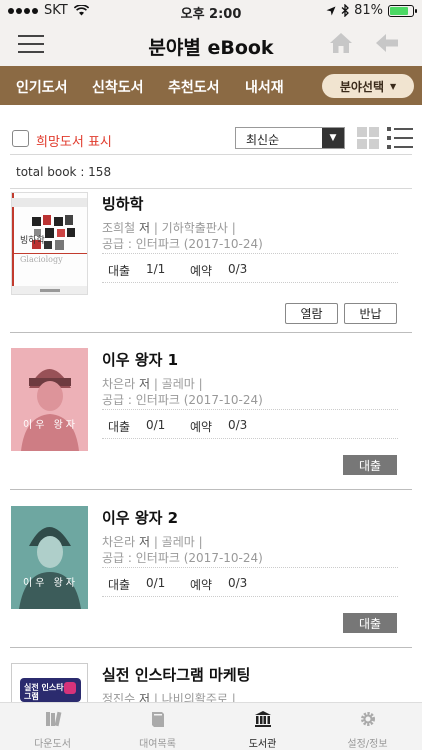  What do you see at coordinates (368, 719) in the screenshot?
I see `gear-icon` at bounding box center [368, 719].